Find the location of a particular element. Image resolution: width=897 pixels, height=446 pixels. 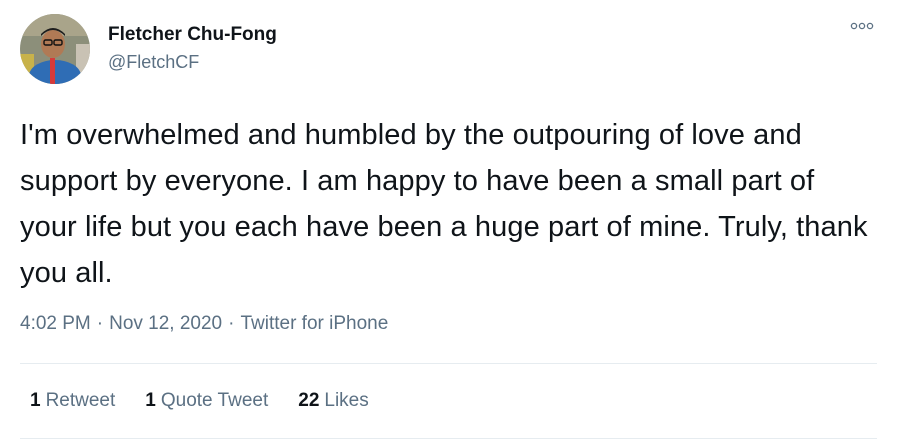

user-handle: @FletchCF is located at coordinates (192, 62).